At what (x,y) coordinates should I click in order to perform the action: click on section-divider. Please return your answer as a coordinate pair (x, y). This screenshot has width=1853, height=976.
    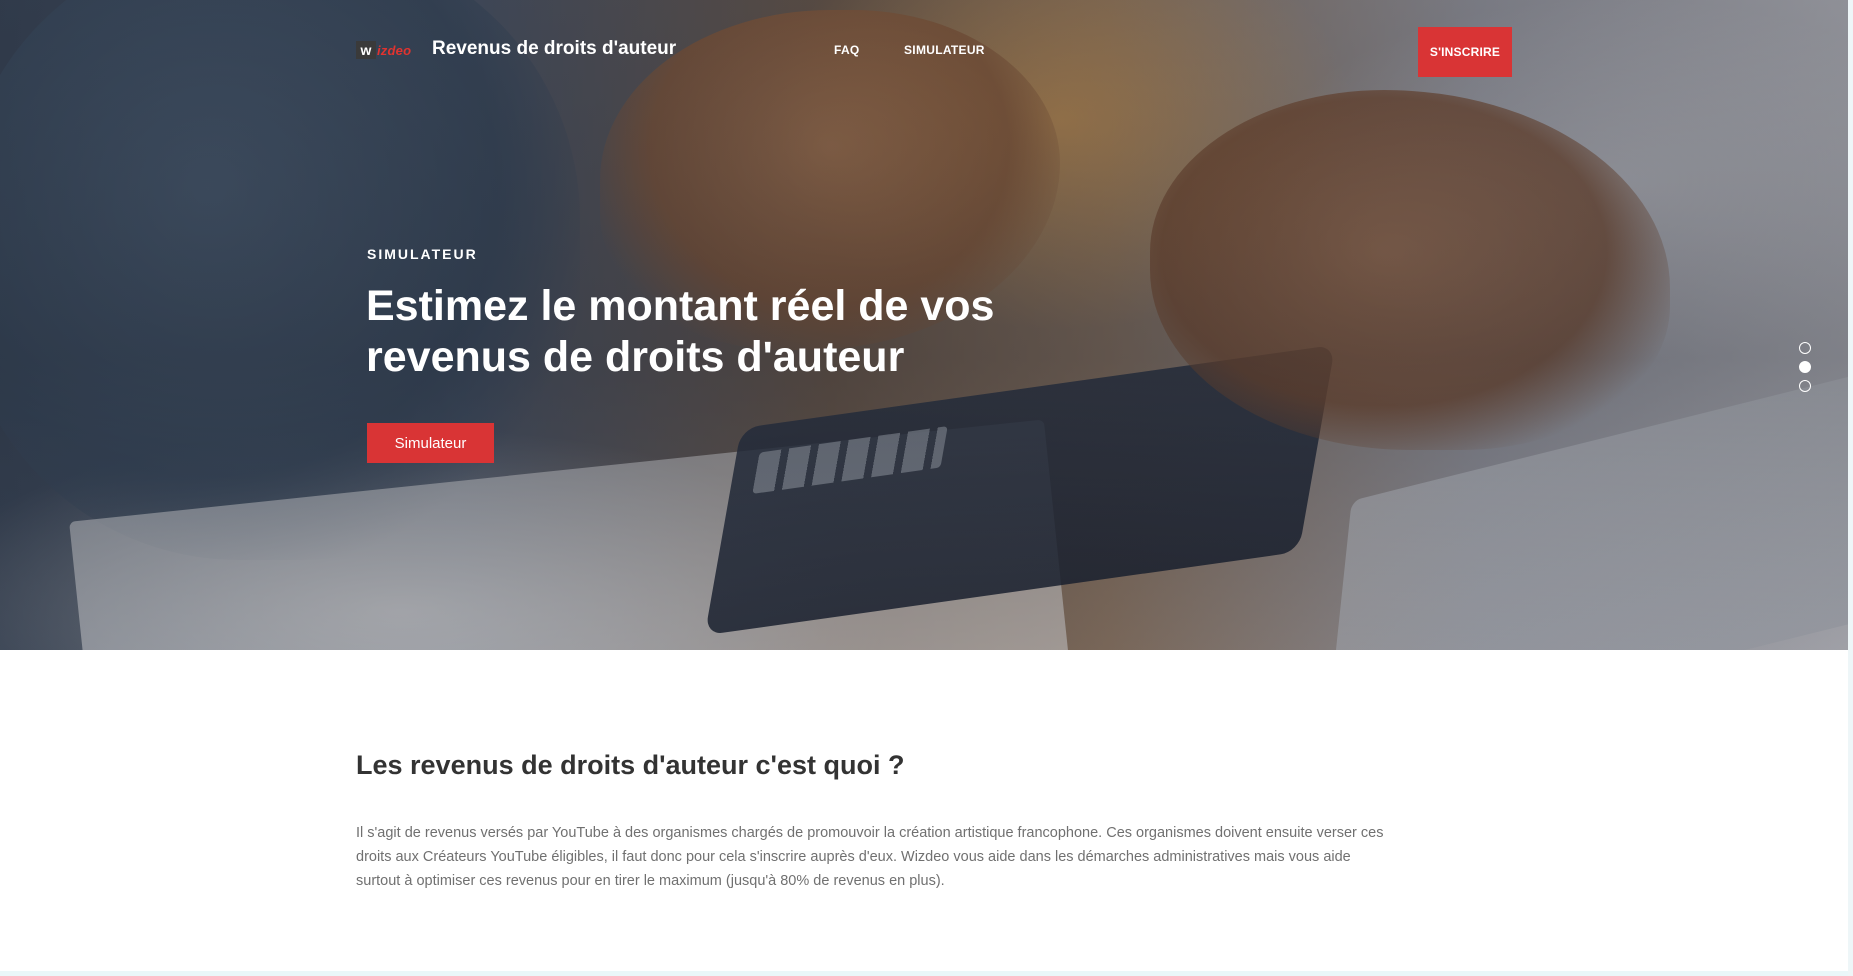
    Looking at the image, I should click on (924, 973).